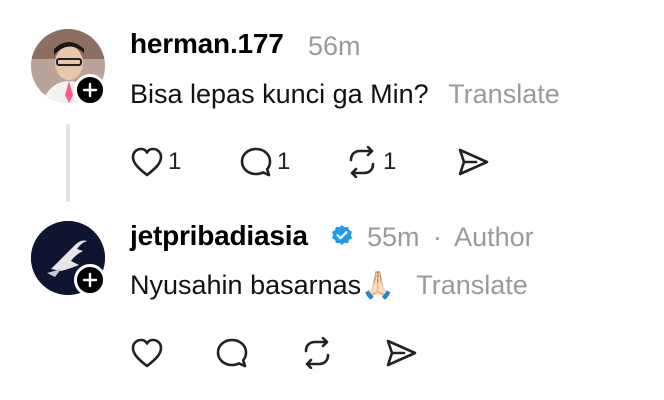 The image size is (664, 400). Describe the element at coordinates (494, 237) in the screenshot. I see `author-label: Author` at that location.